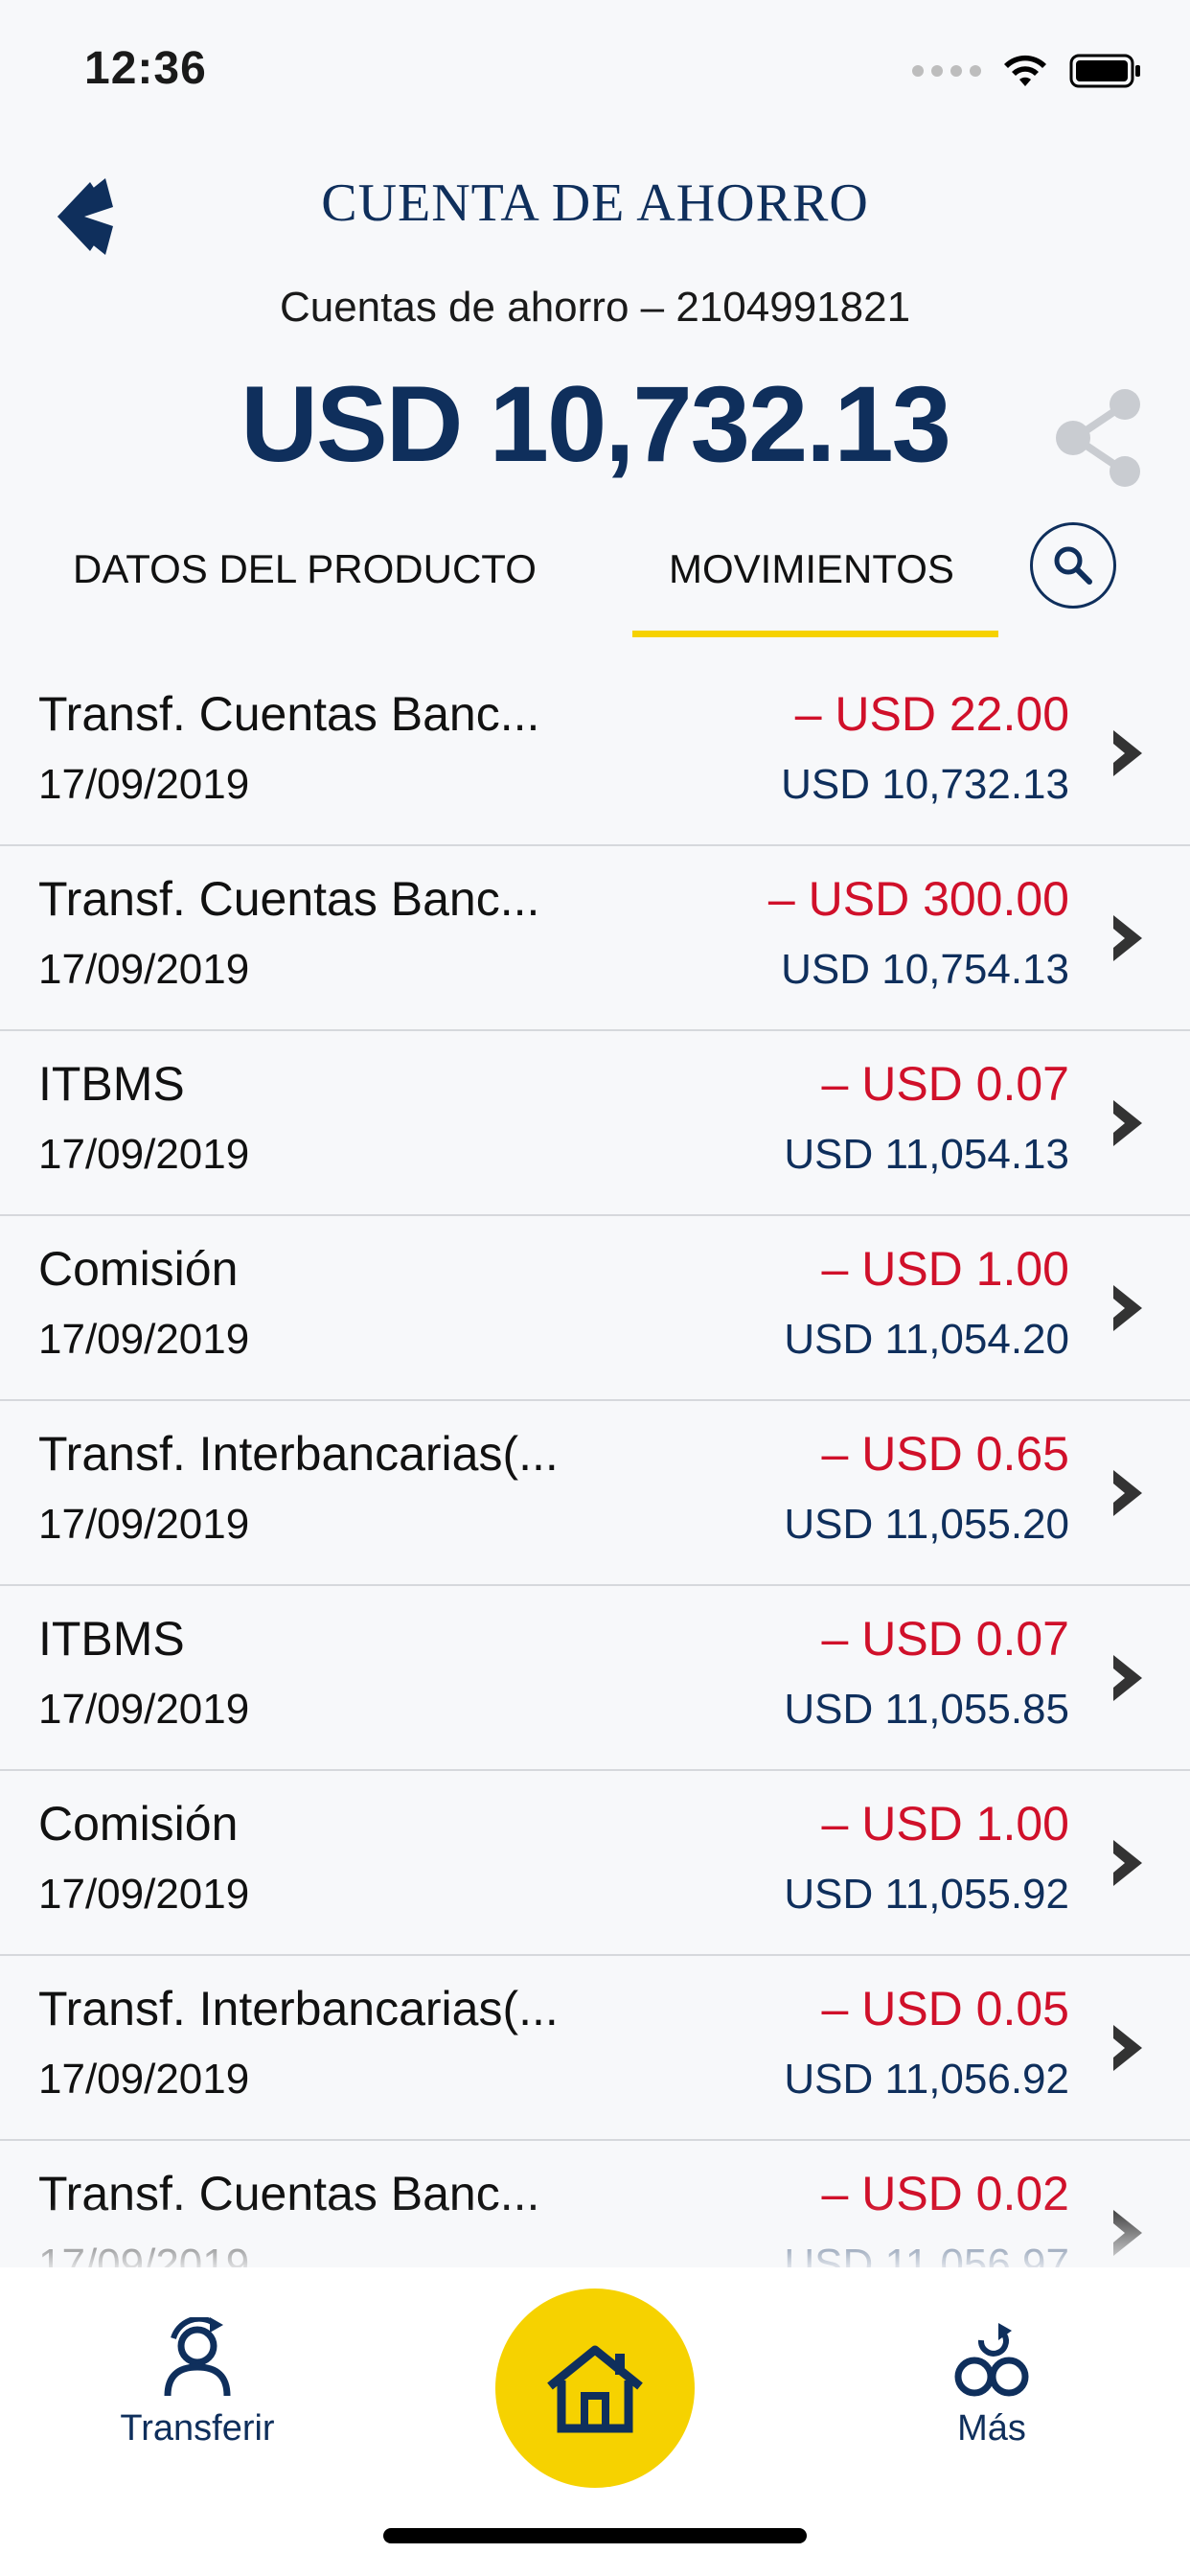 This screenshot has height=2576, width=1190. Describe the element at coordinates (991, 2360) in the screenshot. I see `more-icon` at that location.